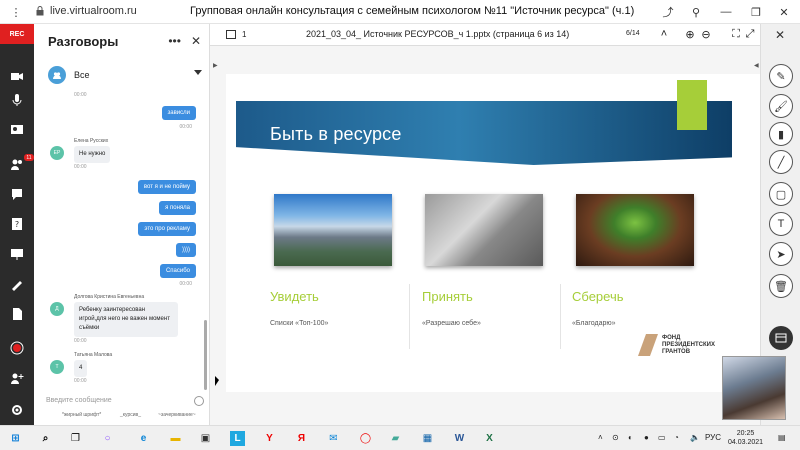 This screenshot has width=800, height=450. What do you see at coordinates (600, 437) in the screenshot?
I see `tray-chevron-icon: ˄` at bounding box center [600, 437].